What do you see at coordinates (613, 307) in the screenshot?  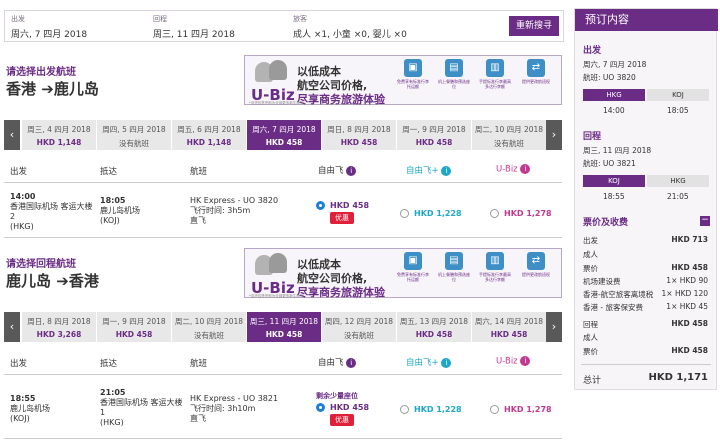 I see `fee-label: 香港 - 旅客保安费` at bounding box center [613, 307].